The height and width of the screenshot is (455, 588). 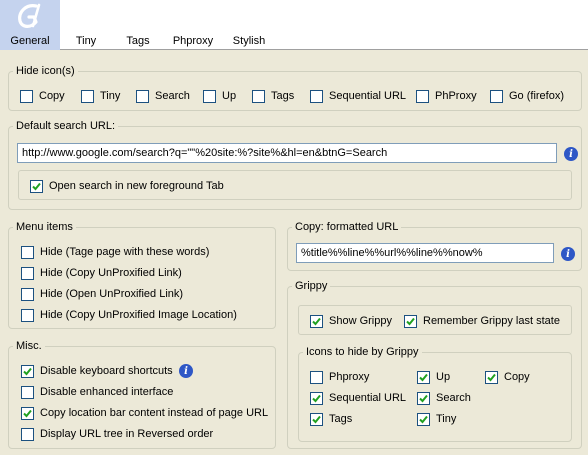 I want to click on grippy-tags-checkbox: Tags, so click(x=331, y=419).